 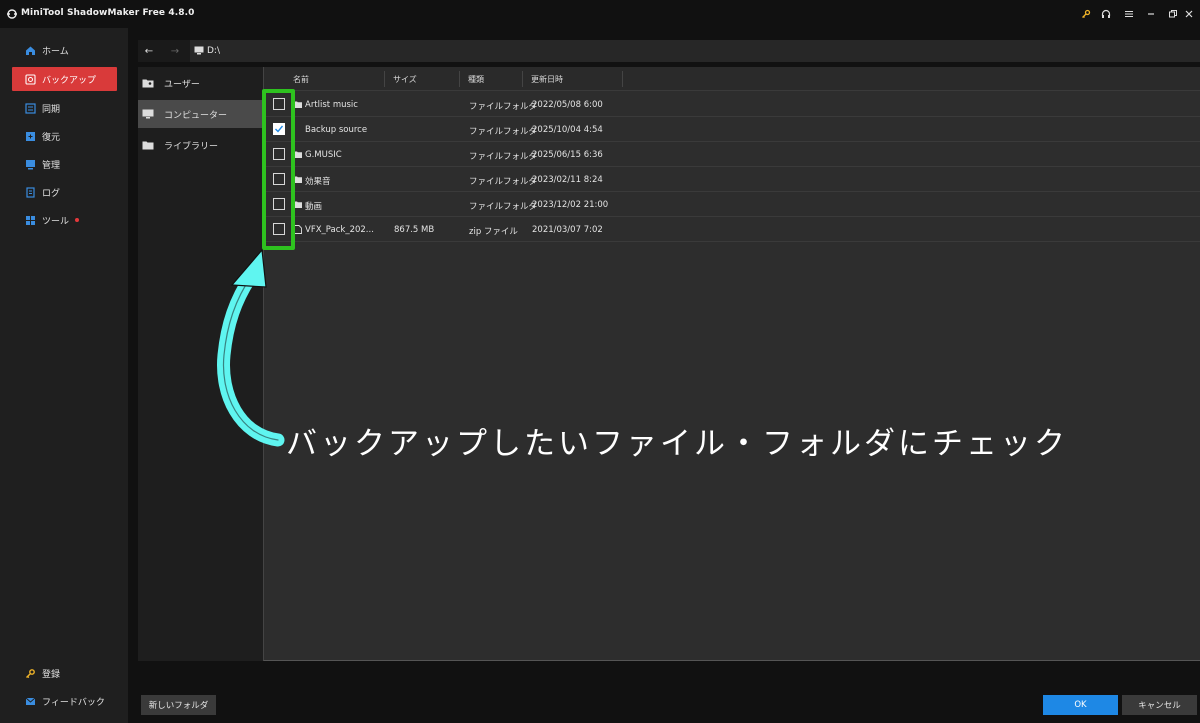 What do you see at coordinates (301, 79) in the screenshot?
I see `column-header-name: 名前` at bounding box center [301, 79].